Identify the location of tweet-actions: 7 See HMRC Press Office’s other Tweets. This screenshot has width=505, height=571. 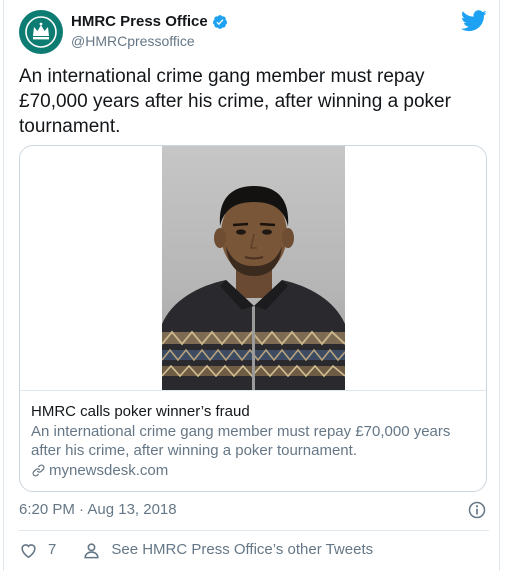
(209, 550).